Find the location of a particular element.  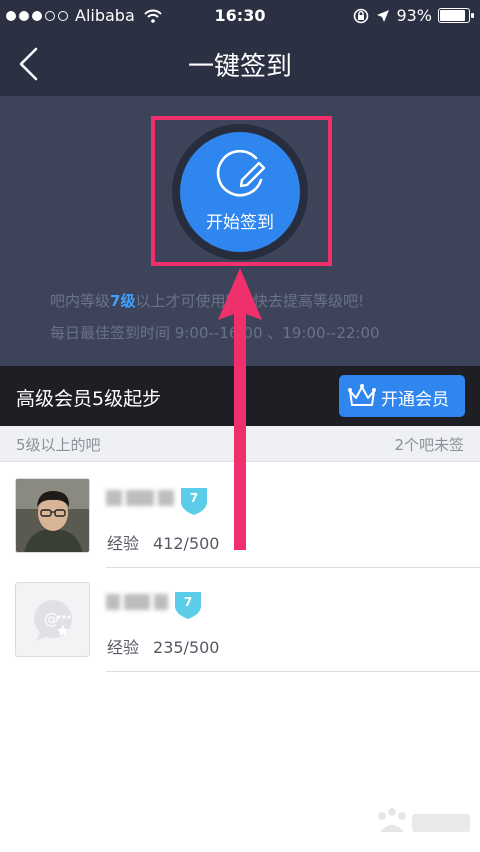

baidu-jingyan-watermark is located at coordinates (424, 820).